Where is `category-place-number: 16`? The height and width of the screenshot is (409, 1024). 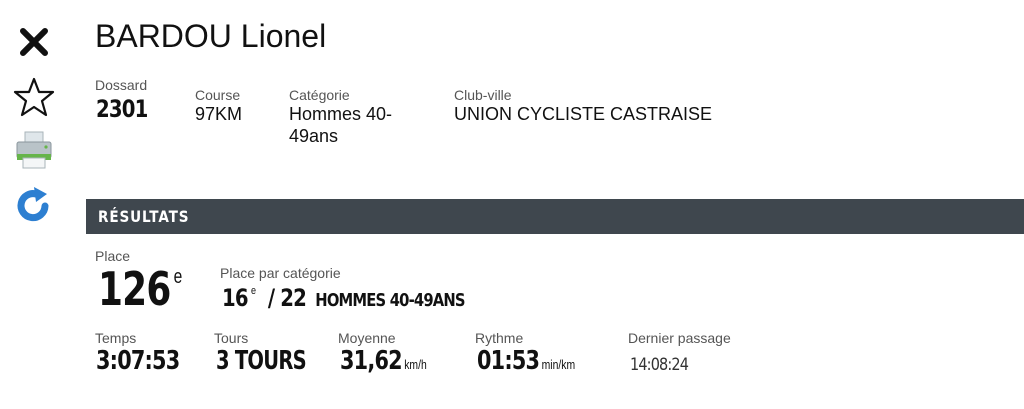 category-place-number: 16 is located at coordinates (235, 298).